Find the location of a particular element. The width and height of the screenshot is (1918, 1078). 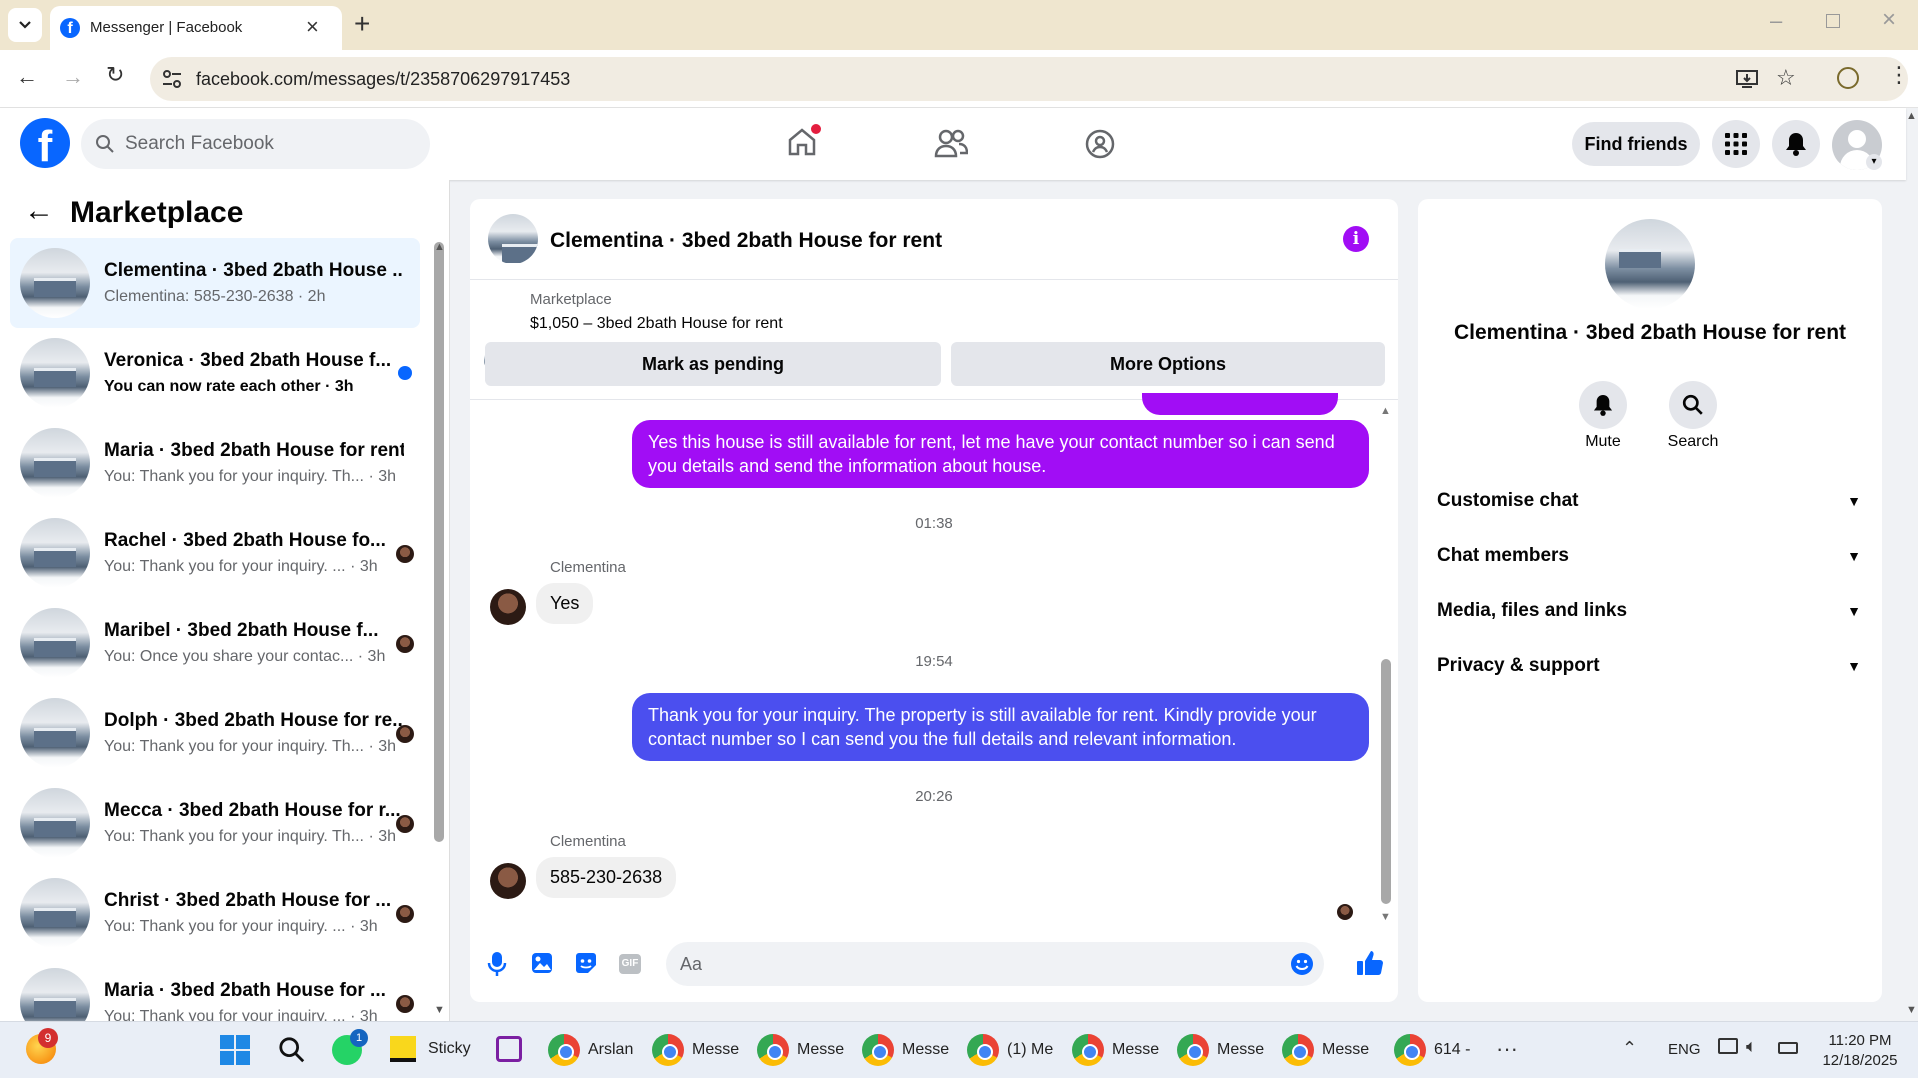

message-incoming: 585-230-2638 is located at coordinates (606, 877).